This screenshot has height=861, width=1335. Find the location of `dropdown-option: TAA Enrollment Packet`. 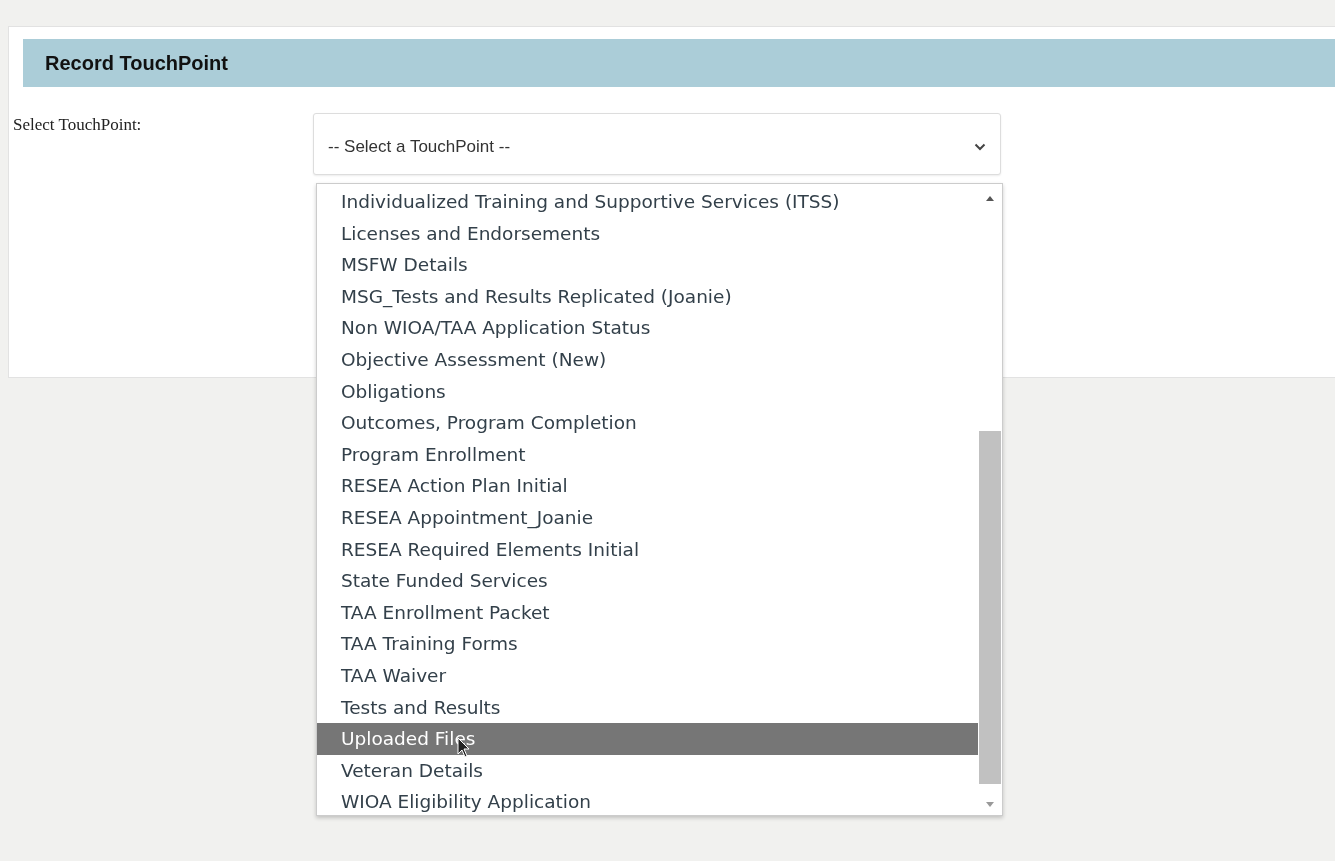

dropdown-option: TAA Enrollment Packet is located at coordinates (647, 612).